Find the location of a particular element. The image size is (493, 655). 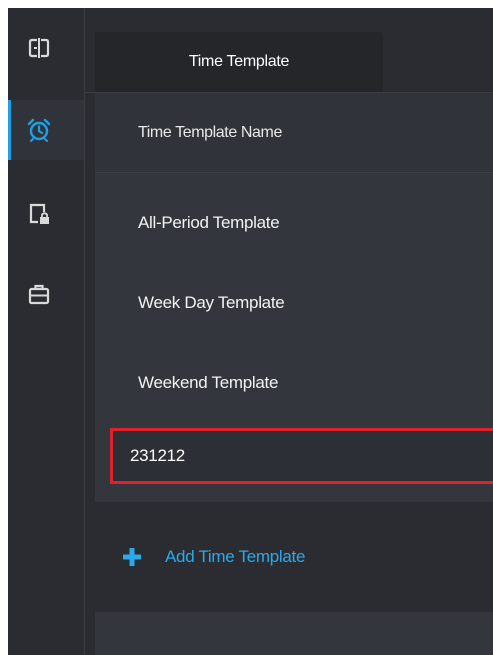

list-item: All-Period Template is located at coordinates (294, 223).